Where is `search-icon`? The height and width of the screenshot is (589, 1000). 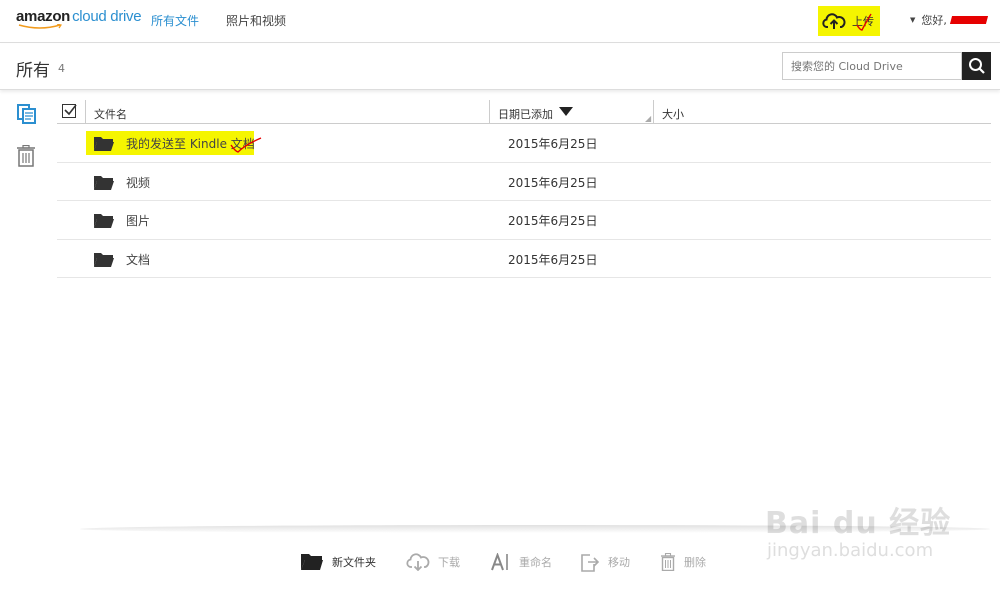 search-icon is located at coordinates (976, 66).